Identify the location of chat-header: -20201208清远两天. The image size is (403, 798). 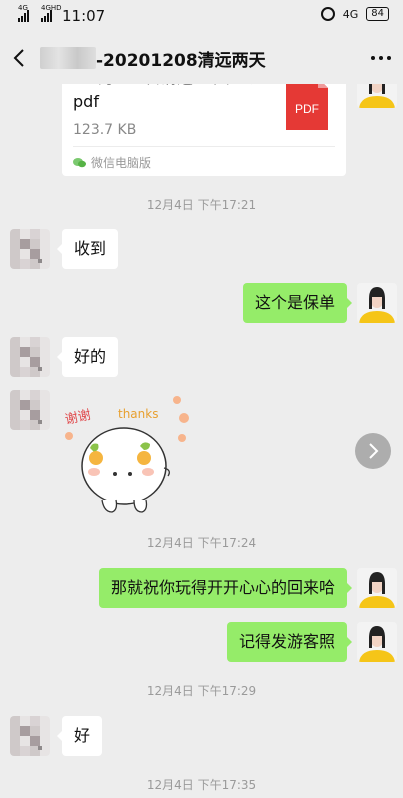
(201, 58).